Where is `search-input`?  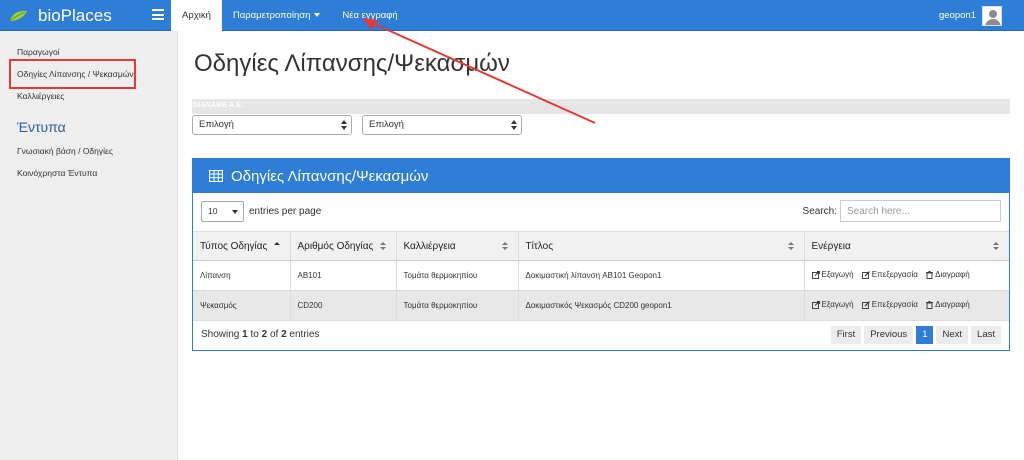
search-input is located at coordinates (920, 211).